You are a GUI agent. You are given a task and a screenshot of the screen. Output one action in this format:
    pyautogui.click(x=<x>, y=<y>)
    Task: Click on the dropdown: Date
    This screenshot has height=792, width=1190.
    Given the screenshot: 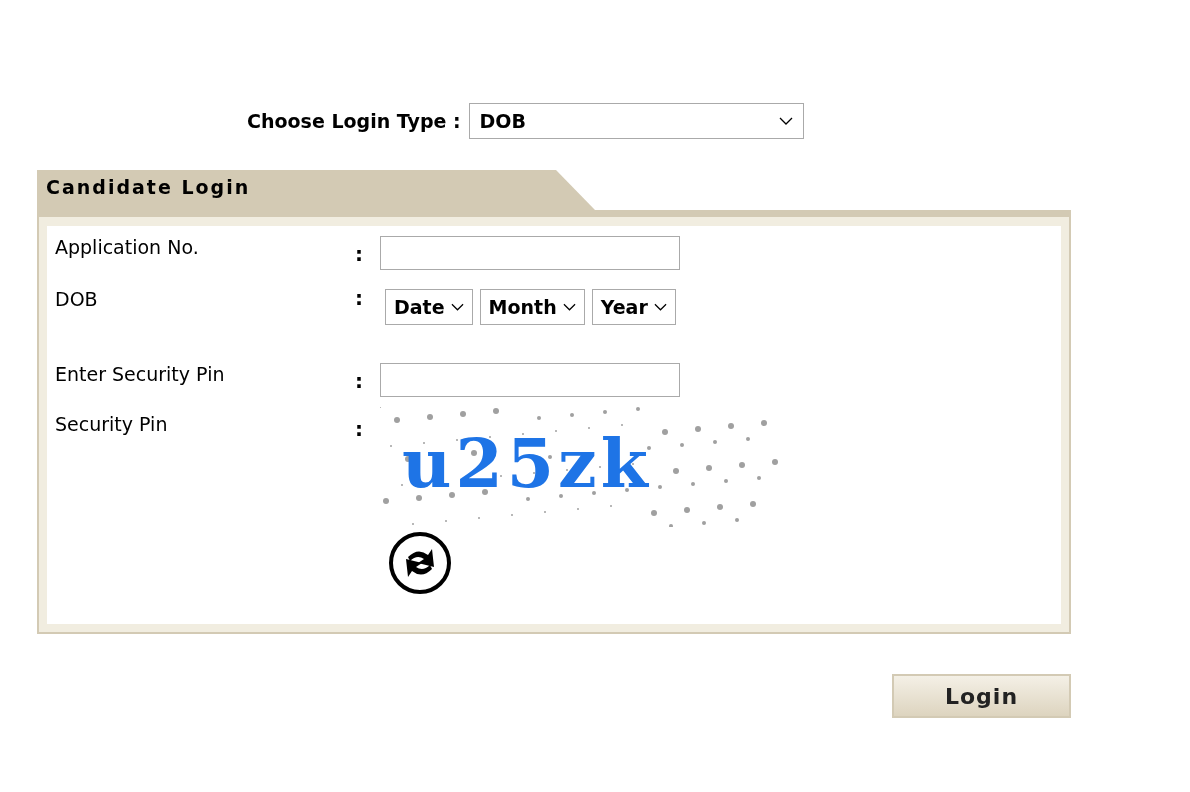 What is the action you would take?
    pyautogui.click(x=429, y=307)
    